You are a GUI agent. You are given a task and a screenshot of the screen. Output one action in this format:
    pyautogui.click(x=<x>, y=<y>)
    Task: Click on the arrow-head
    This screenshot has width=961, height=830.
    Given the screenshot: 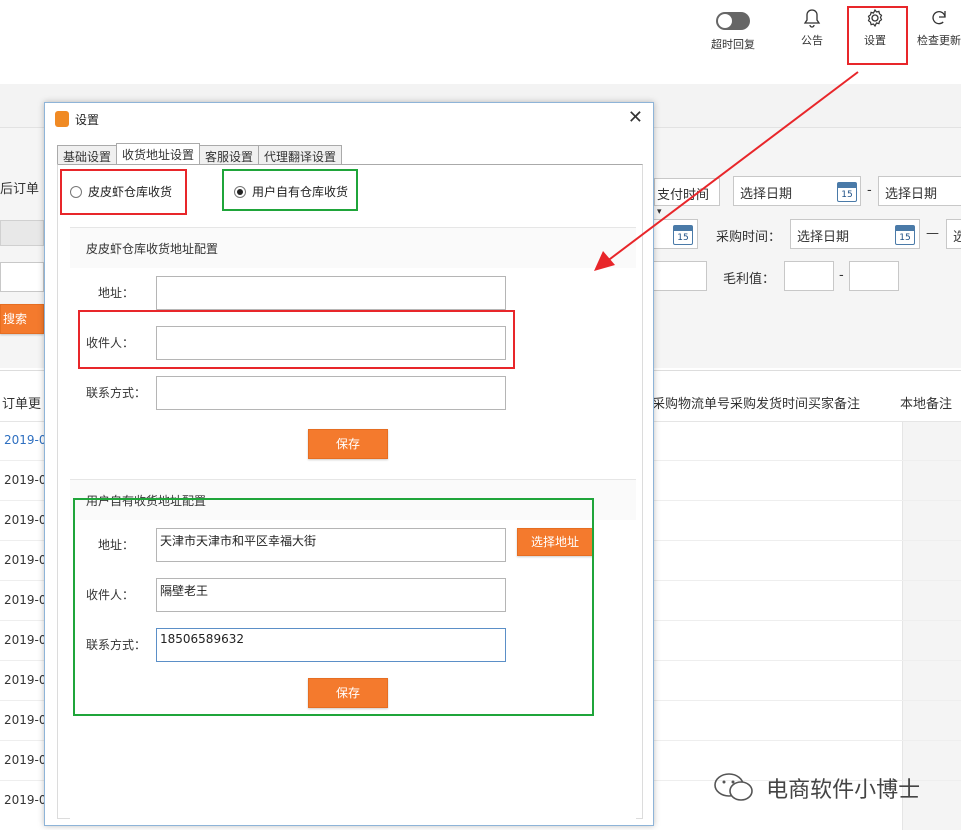 What is the action you would take?
    pyautogui.click(x=604, y=261)
    